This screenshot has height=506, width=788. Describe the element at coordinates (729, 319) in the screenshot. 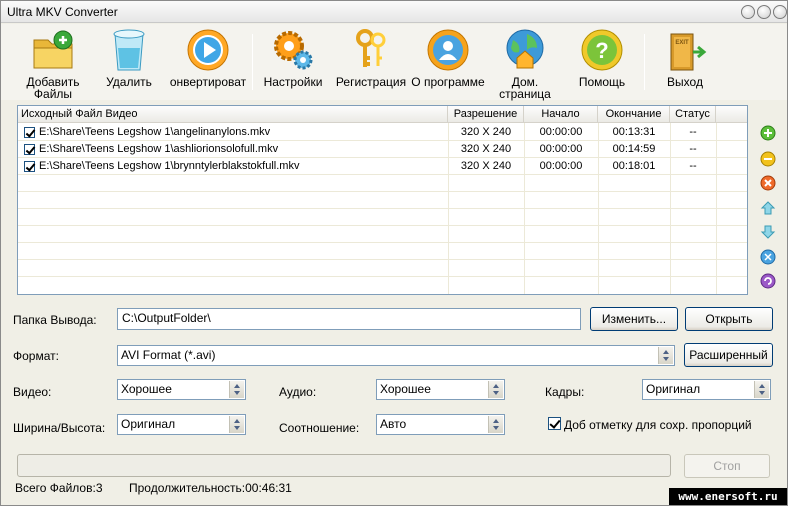

I see `open-folder-button: Открыть` at that location.